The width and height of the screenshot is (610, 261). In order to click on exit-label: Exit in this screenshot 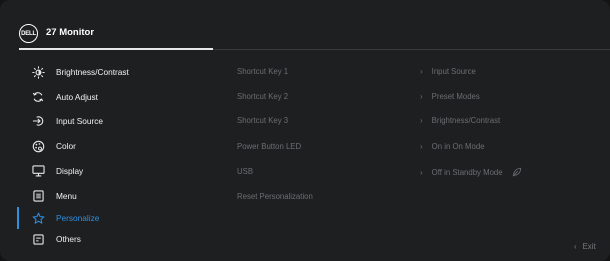, I will do `click(589, 246)`.